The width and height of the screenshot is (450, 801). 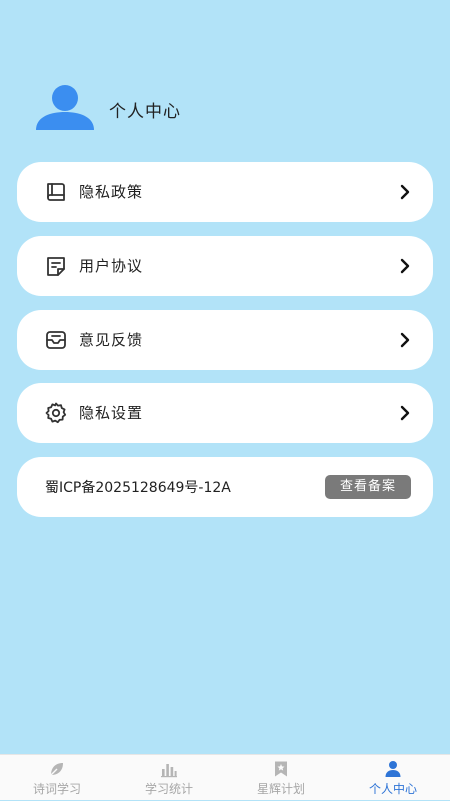 I want to click on avatar-icon, so click(x=65, y=109).